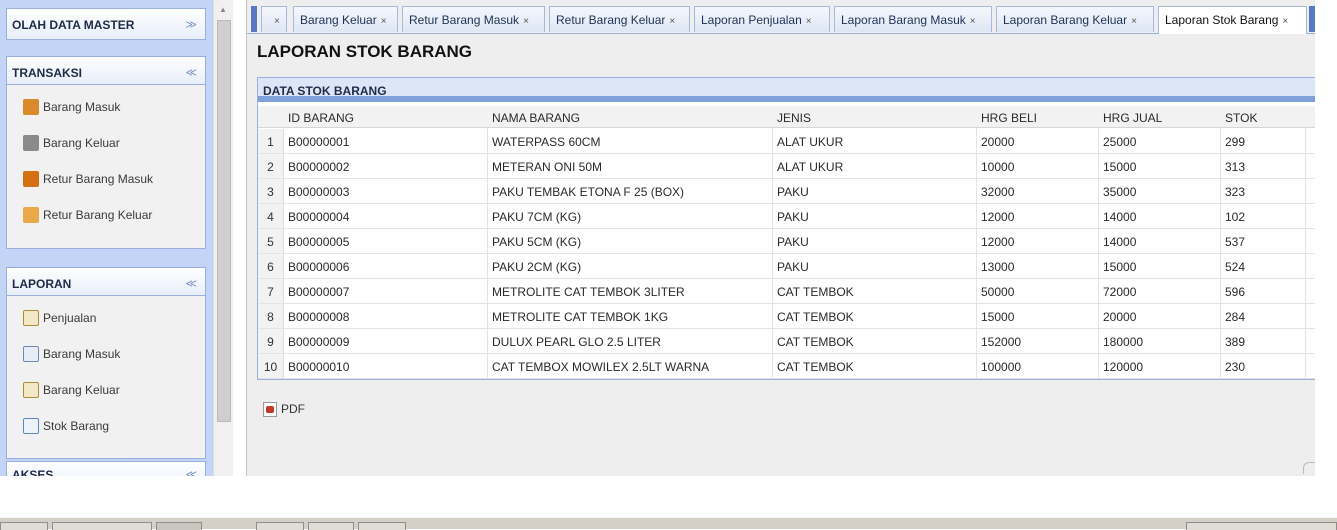  I want to click on resize-handle, so click(1309, 468).